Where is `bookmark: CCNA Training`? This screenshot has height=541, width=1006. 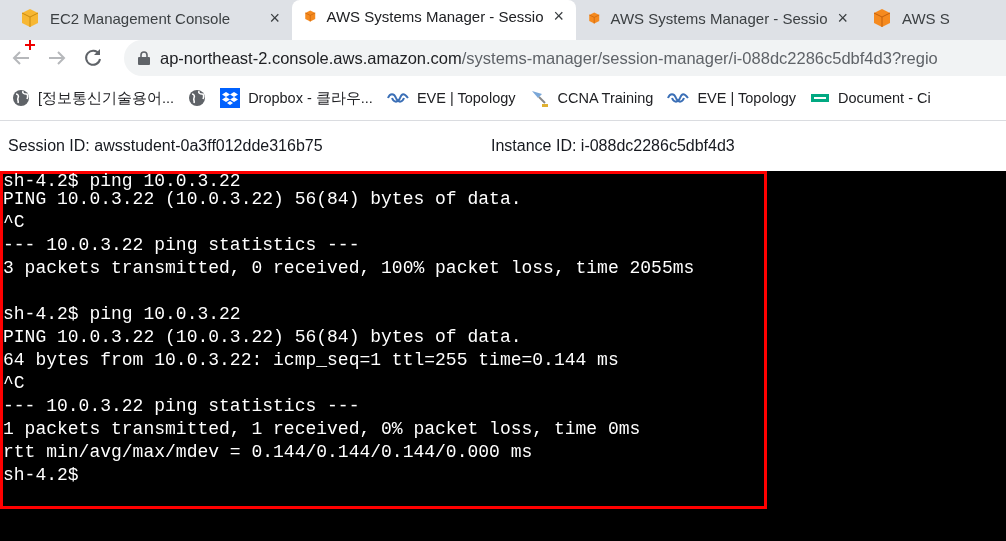 bookmark: CCNA Training is located at coordinates (591, 98).